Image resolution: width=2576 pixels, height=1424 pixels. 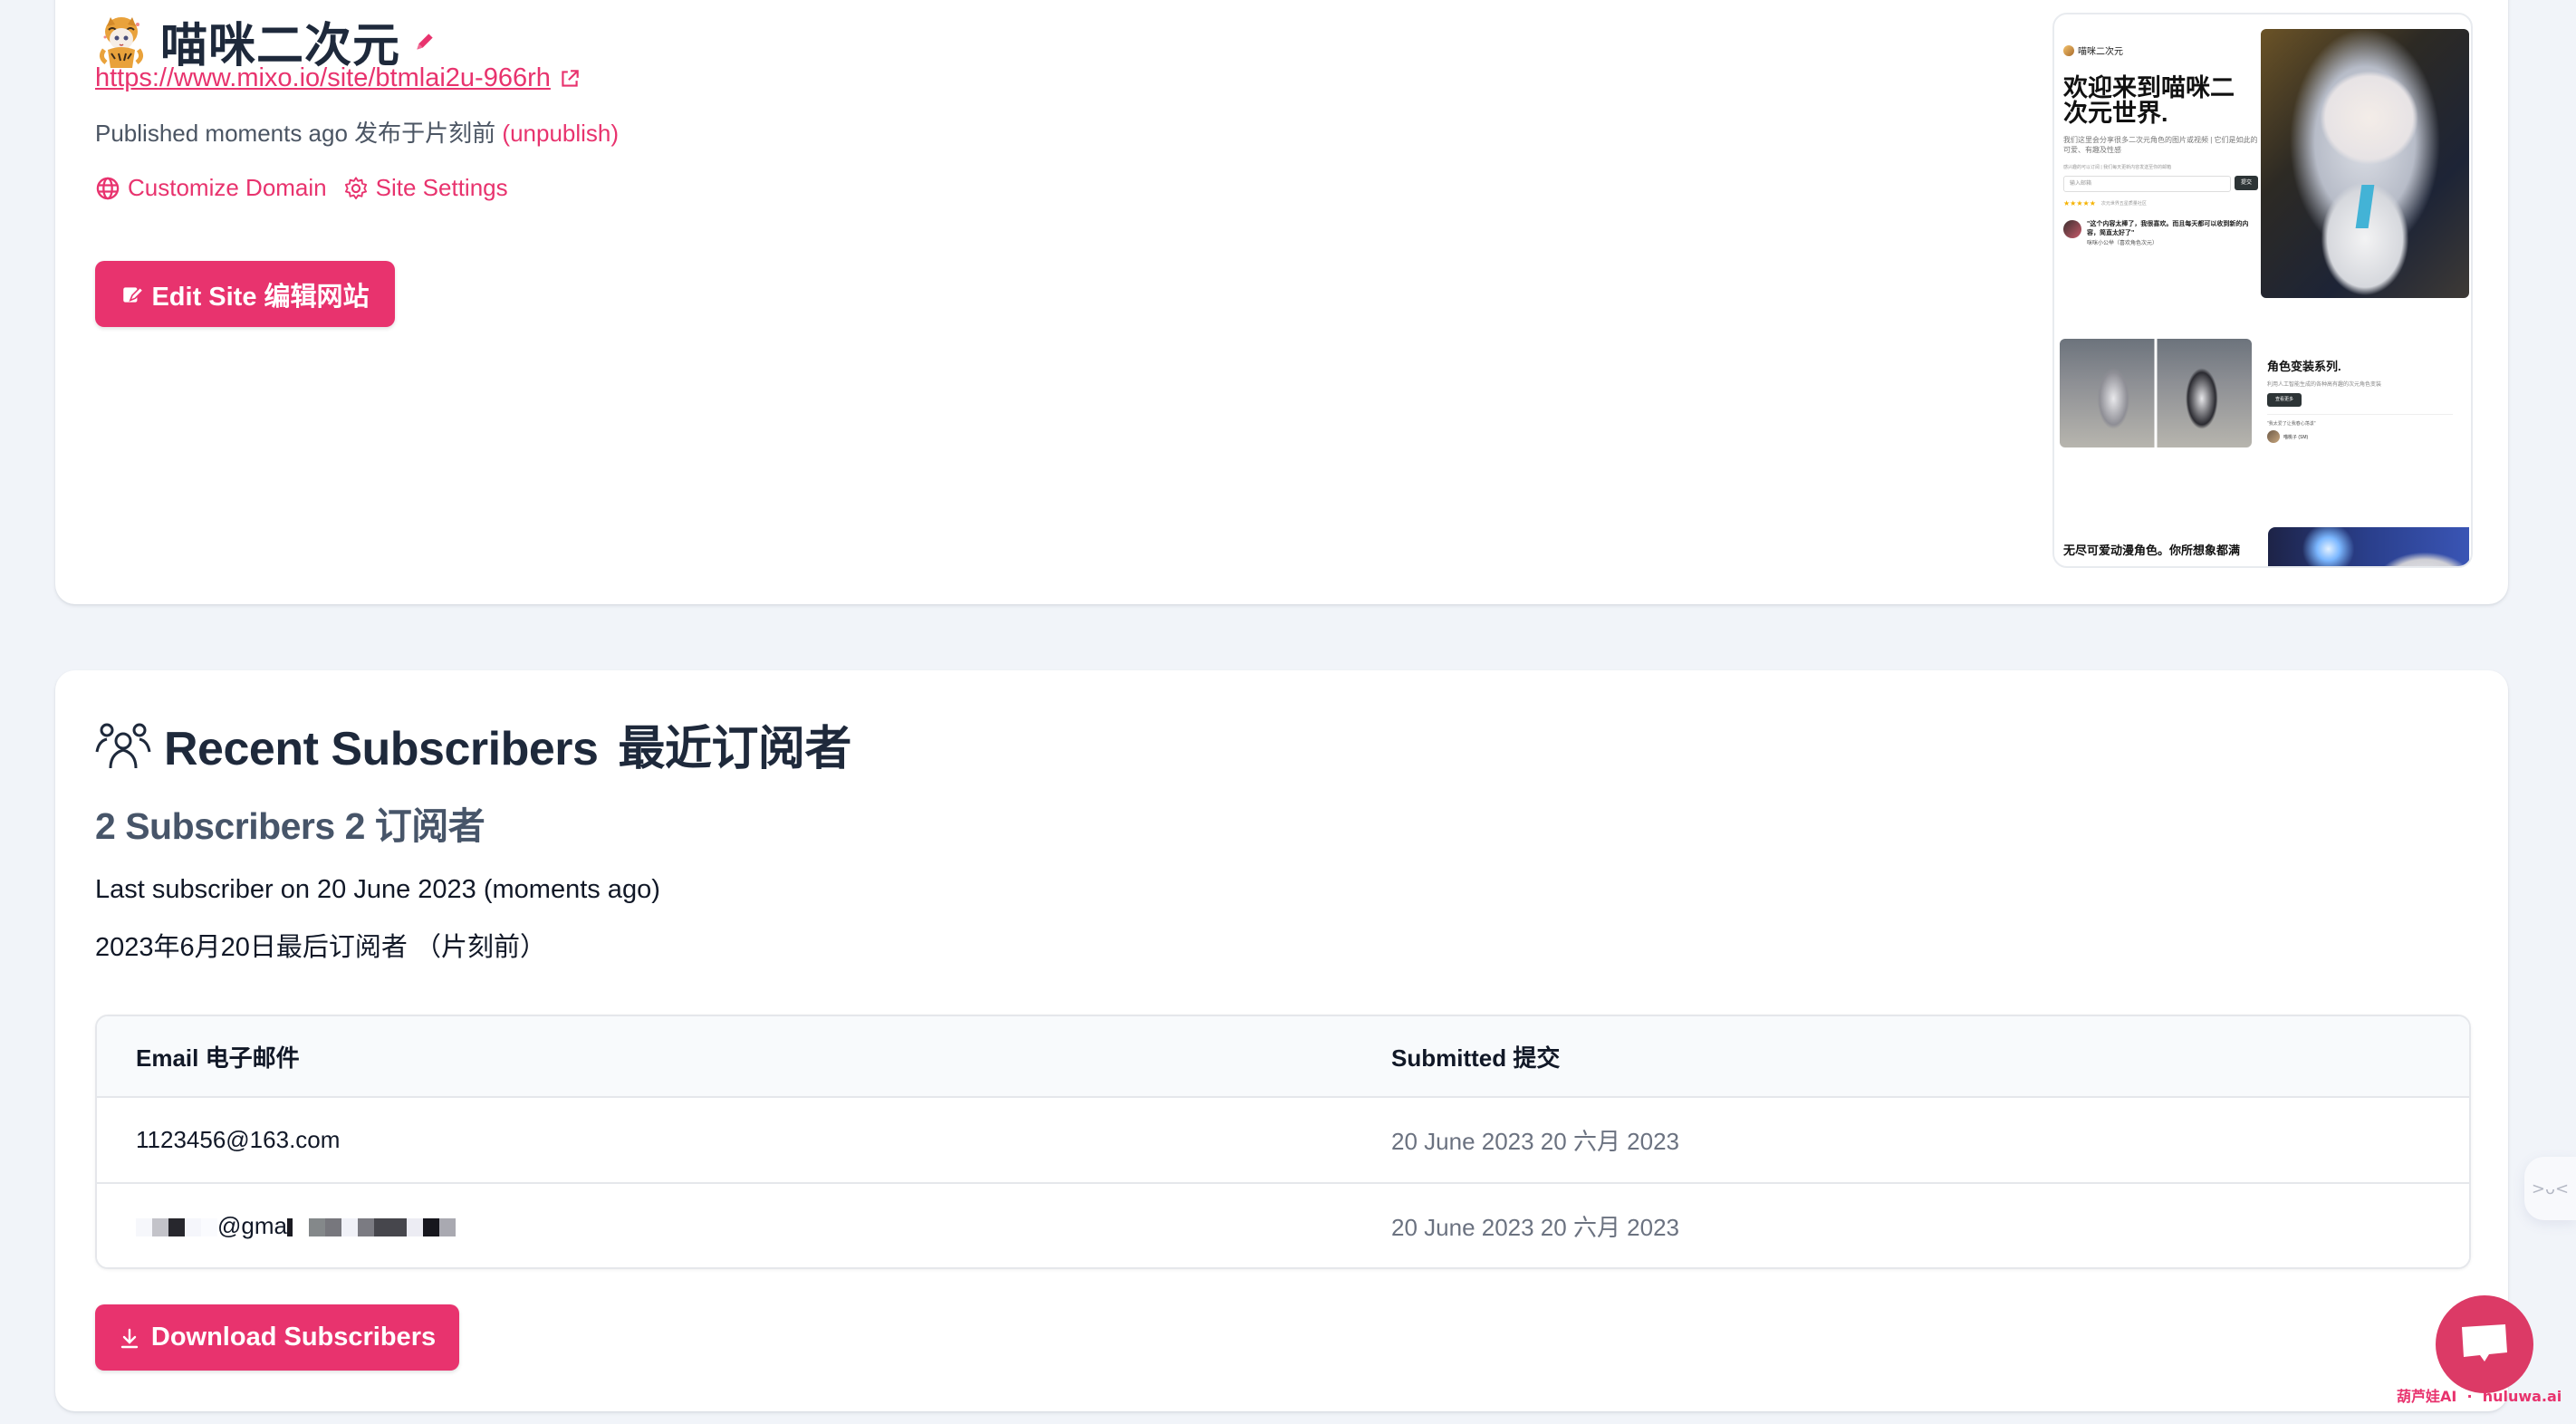 I want to click on subscribers-header: Recent Subscribers 最近订阅者, so click(x=473, y=744).